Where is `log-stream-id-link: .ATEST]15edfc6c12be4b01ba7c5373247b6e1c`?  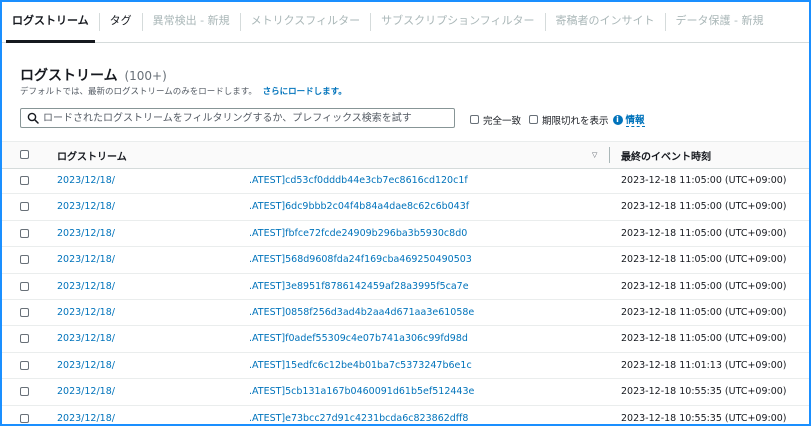
log-stream-id-link: .ATEST]15edfc6c12be4b01ba7c5373247b6e1c is located at coordinates (360, 365).